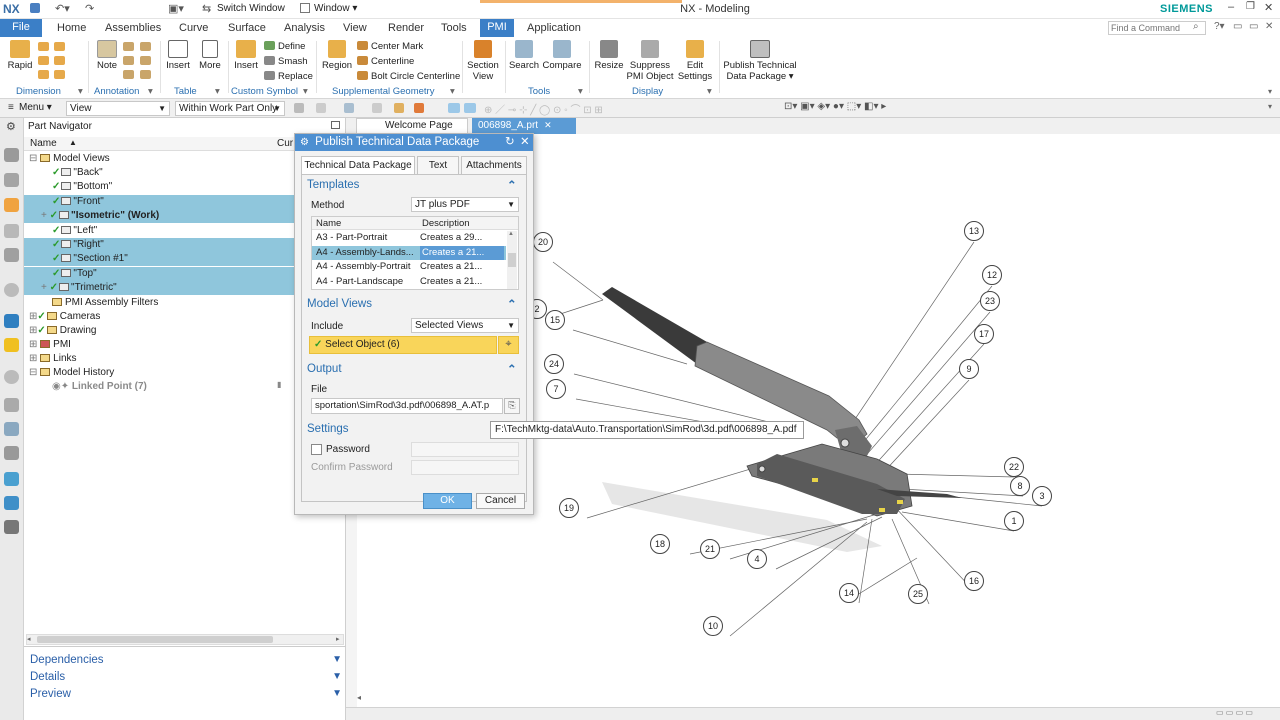 This screenshot has width=1280, height=720. What do you see at coordinates (299, 108) in the screenshot?
I see `filter-icon` at bounding box center [299, 108].